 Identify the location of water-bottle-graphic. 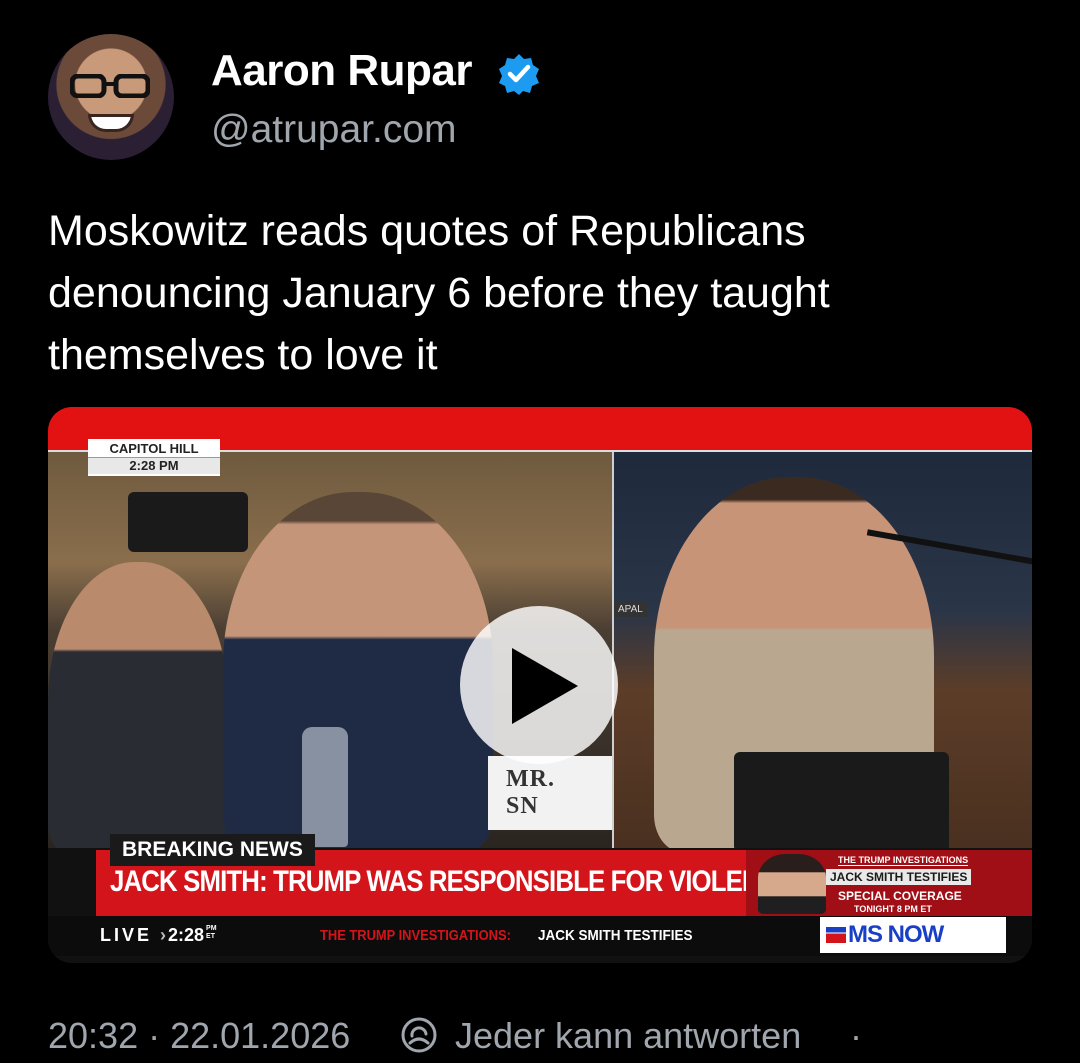
(325, 787).